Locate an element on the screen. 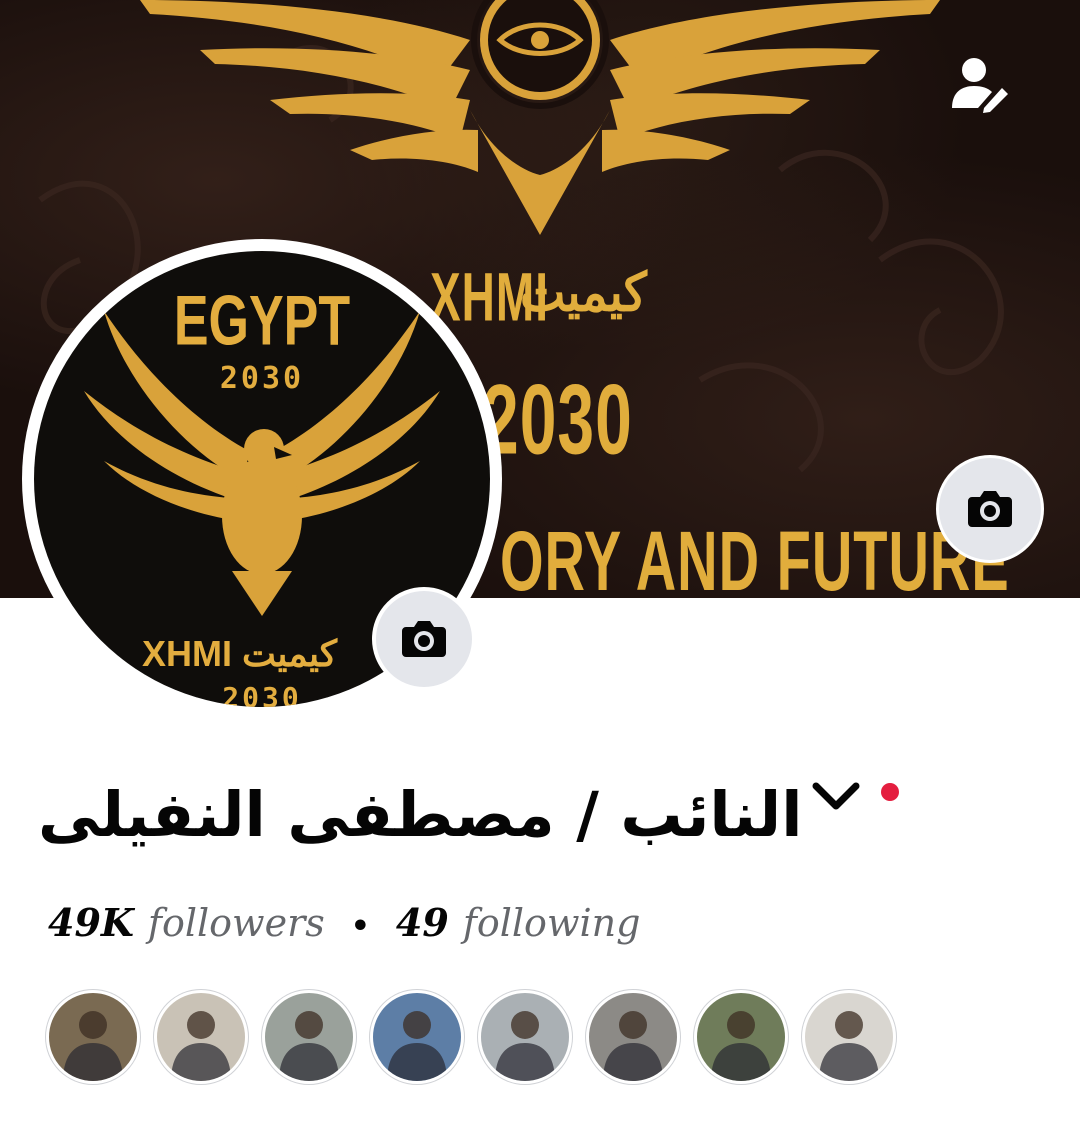  avatar-title: EGYPT is located at coordinates (262, 321).